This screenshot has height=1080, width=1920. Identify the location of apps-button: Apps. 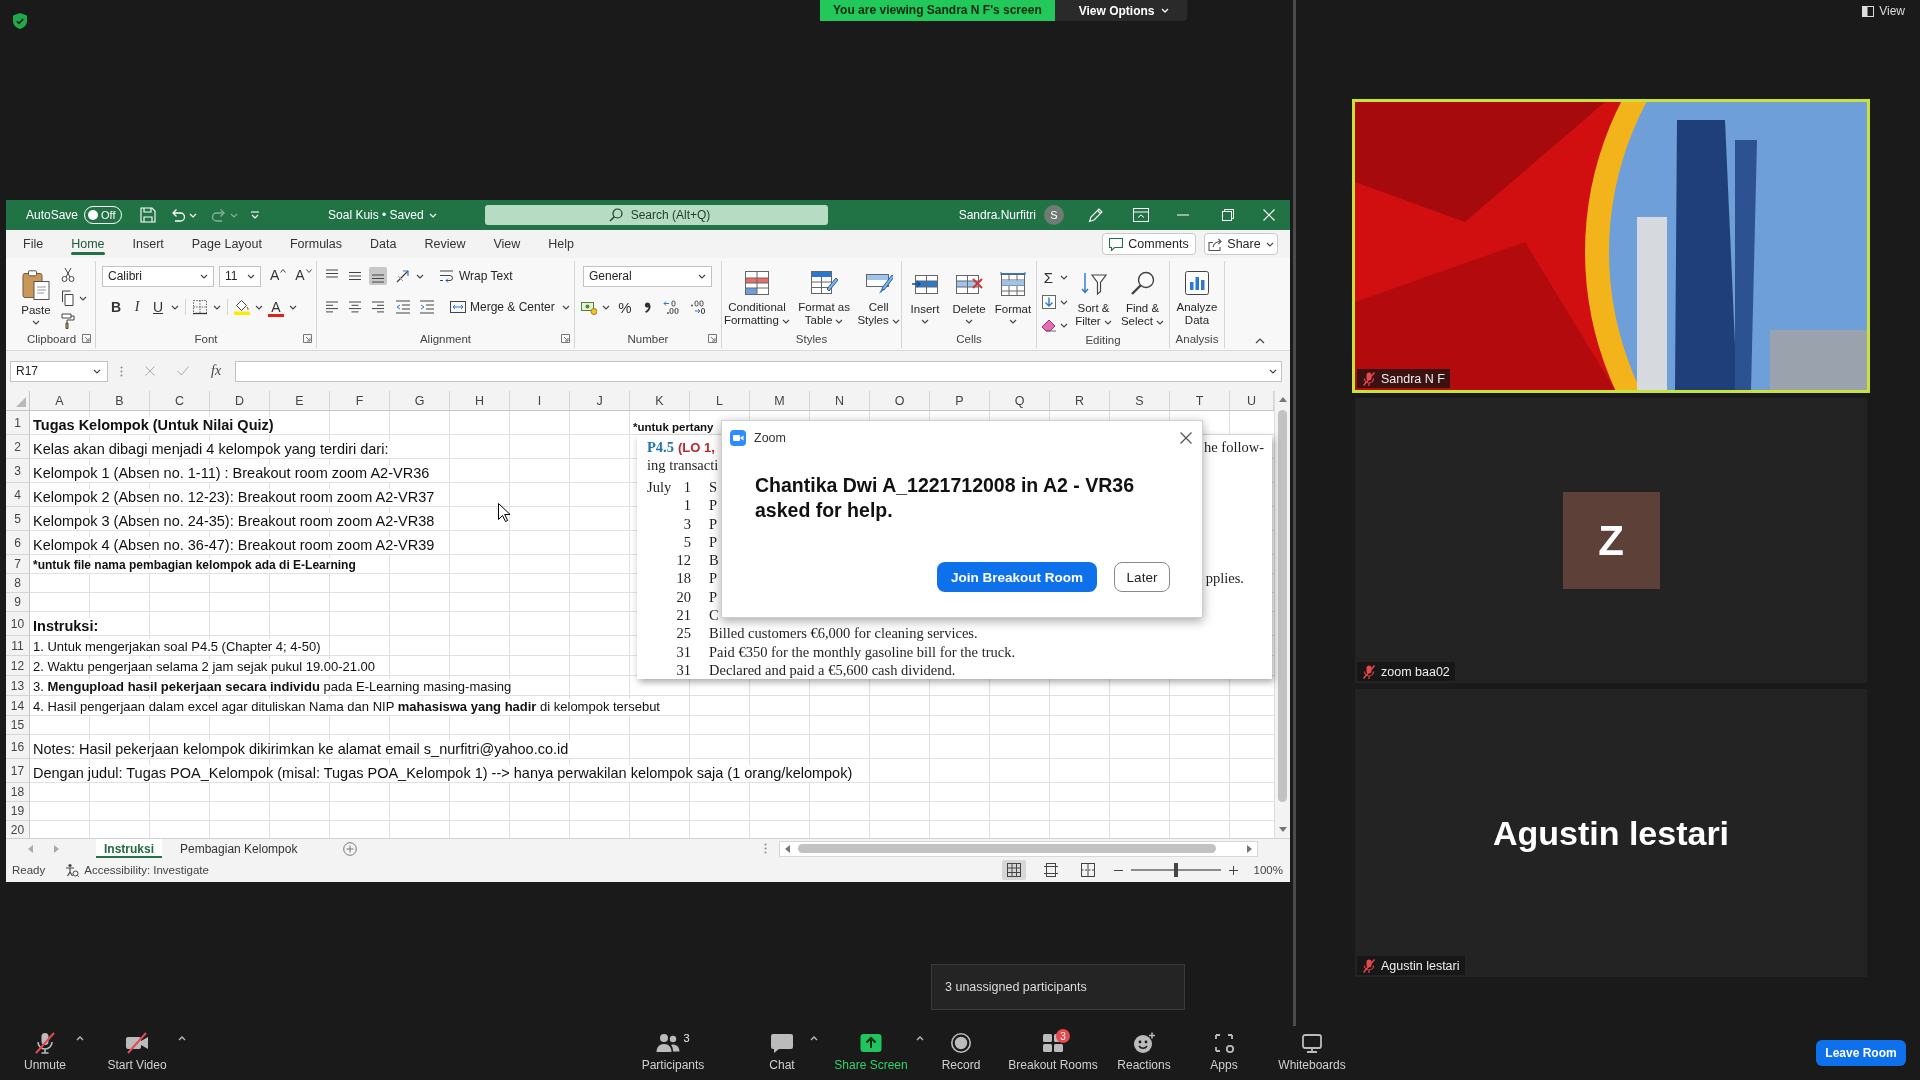
(1224, 1052).